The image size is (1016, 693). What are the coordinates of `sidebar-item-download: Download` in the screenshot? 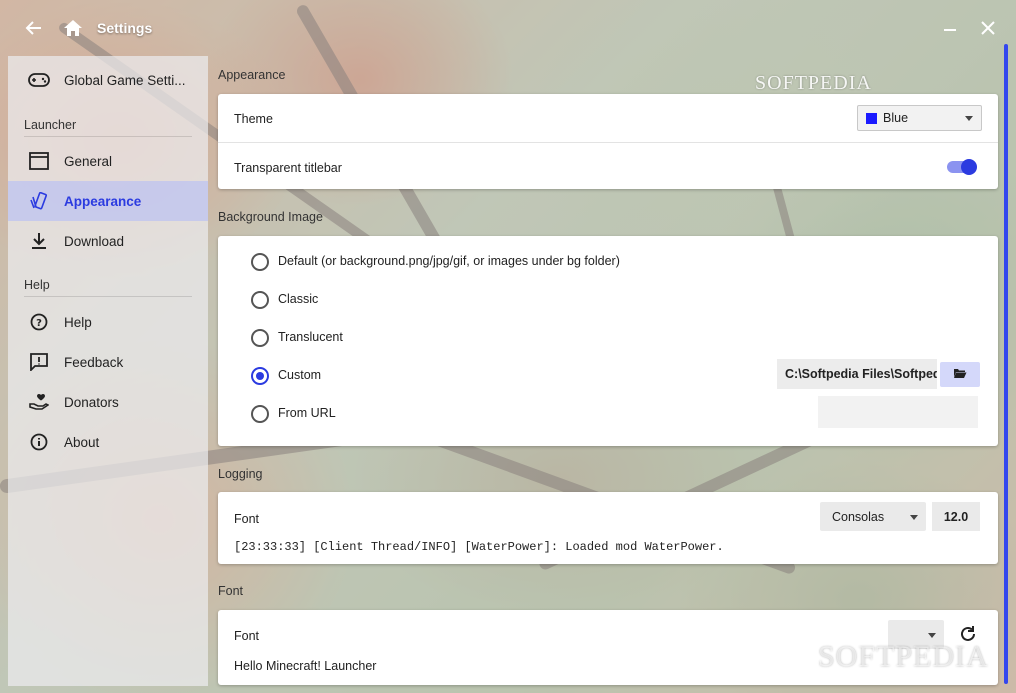 It's located at (108, 241).